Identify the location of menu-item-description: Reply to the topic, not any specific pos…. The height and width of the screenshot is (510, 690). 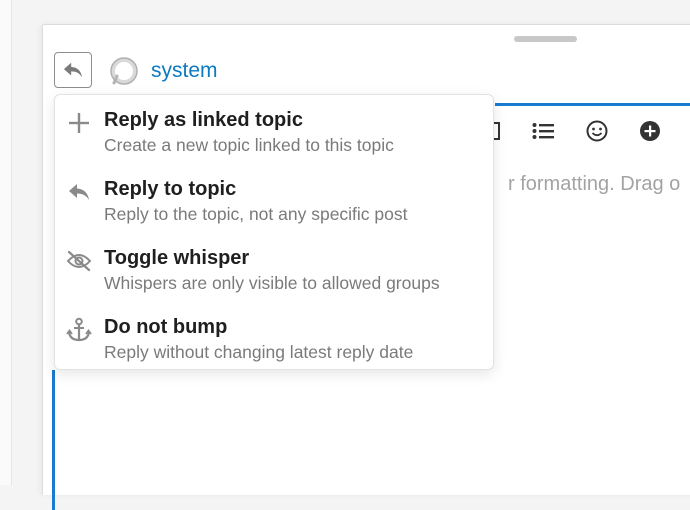
(256, 214).